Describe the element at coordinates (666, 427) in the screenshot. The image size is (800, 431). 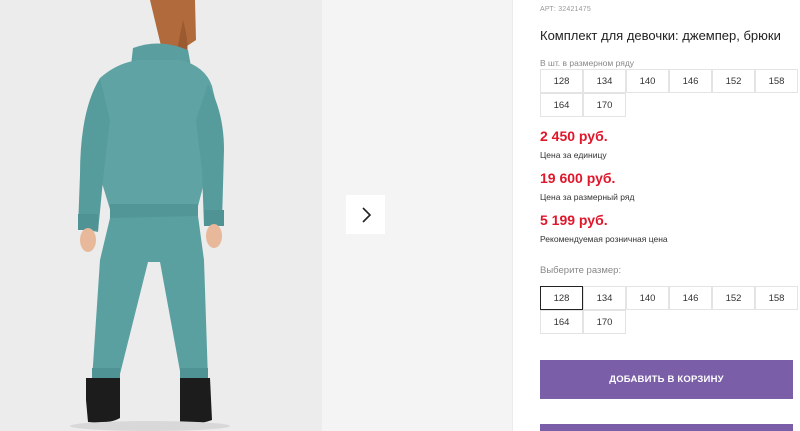
I see `secondary-action-button` at that location.